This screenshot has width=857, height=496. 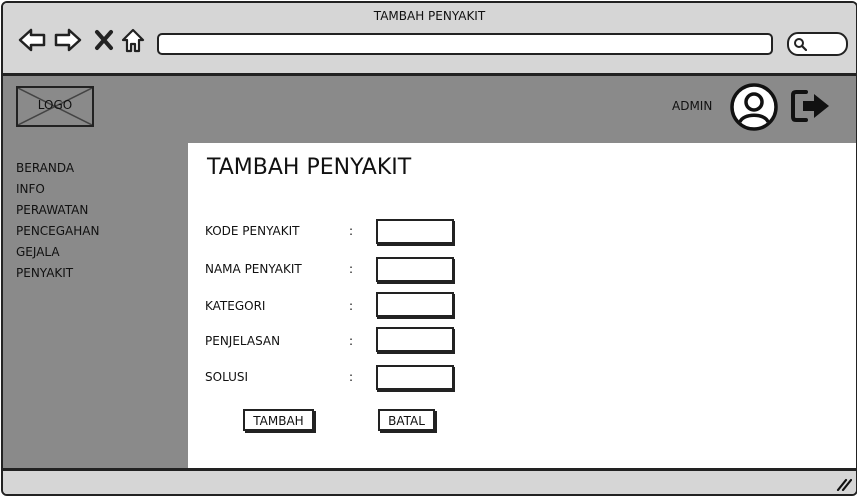 I want to click on forward-arrow-icon, so click(x=68, y=40).